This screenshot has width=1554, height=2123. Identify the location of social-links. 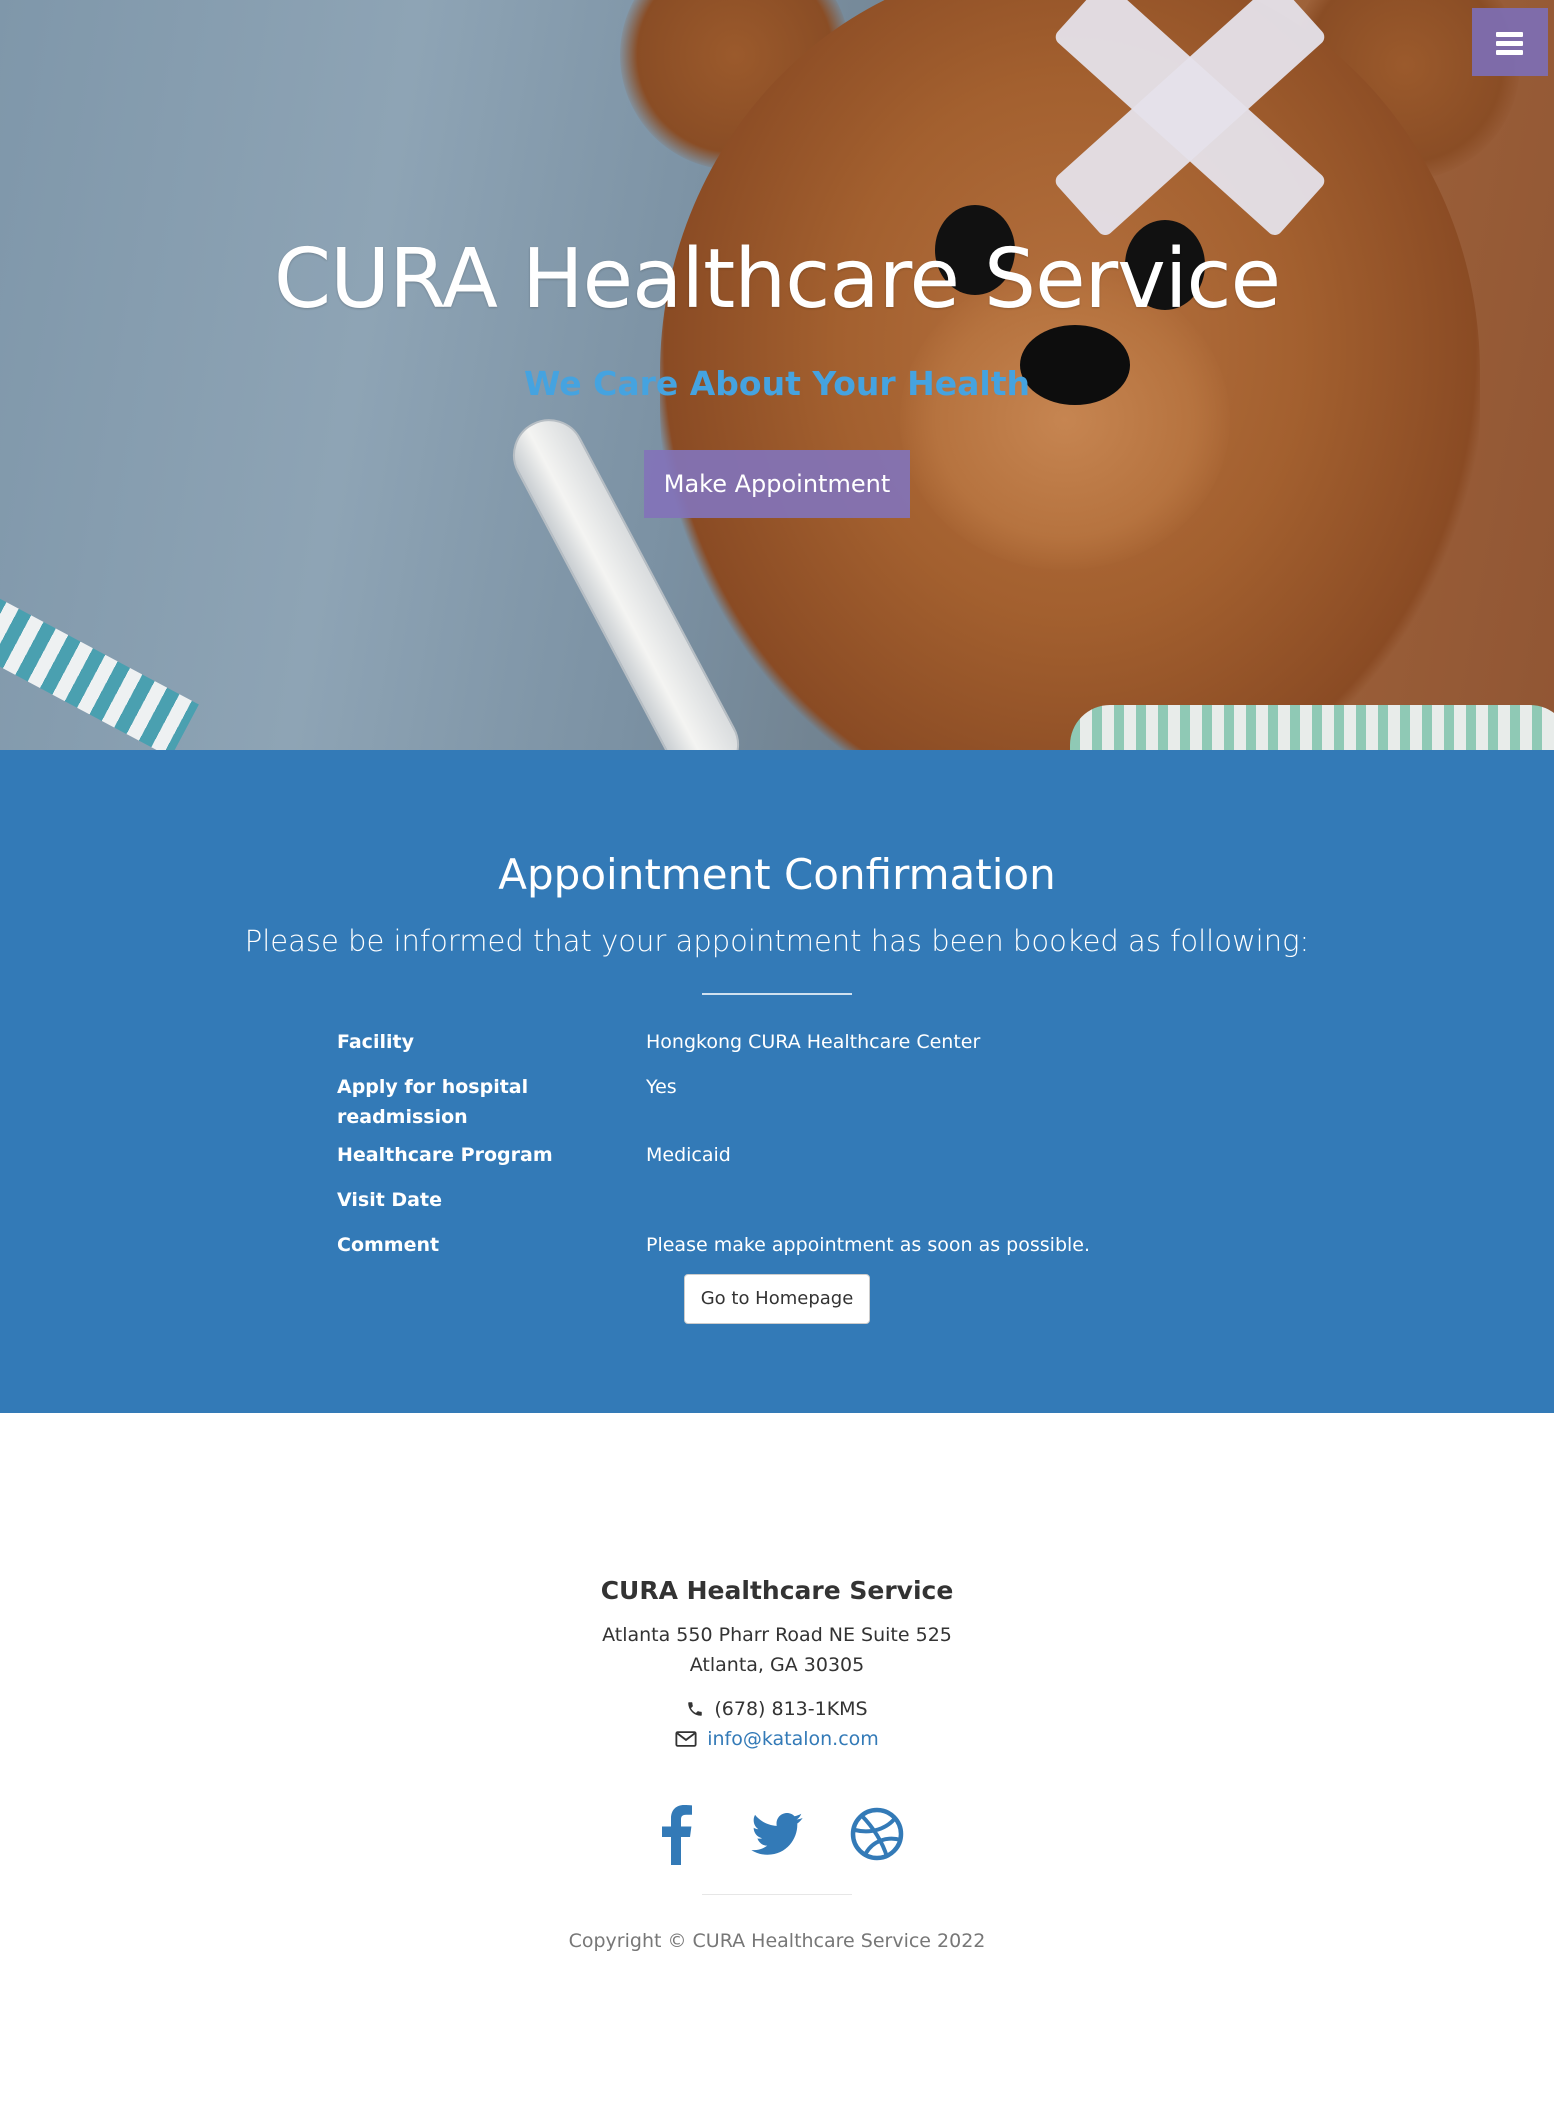
(777, 1834).